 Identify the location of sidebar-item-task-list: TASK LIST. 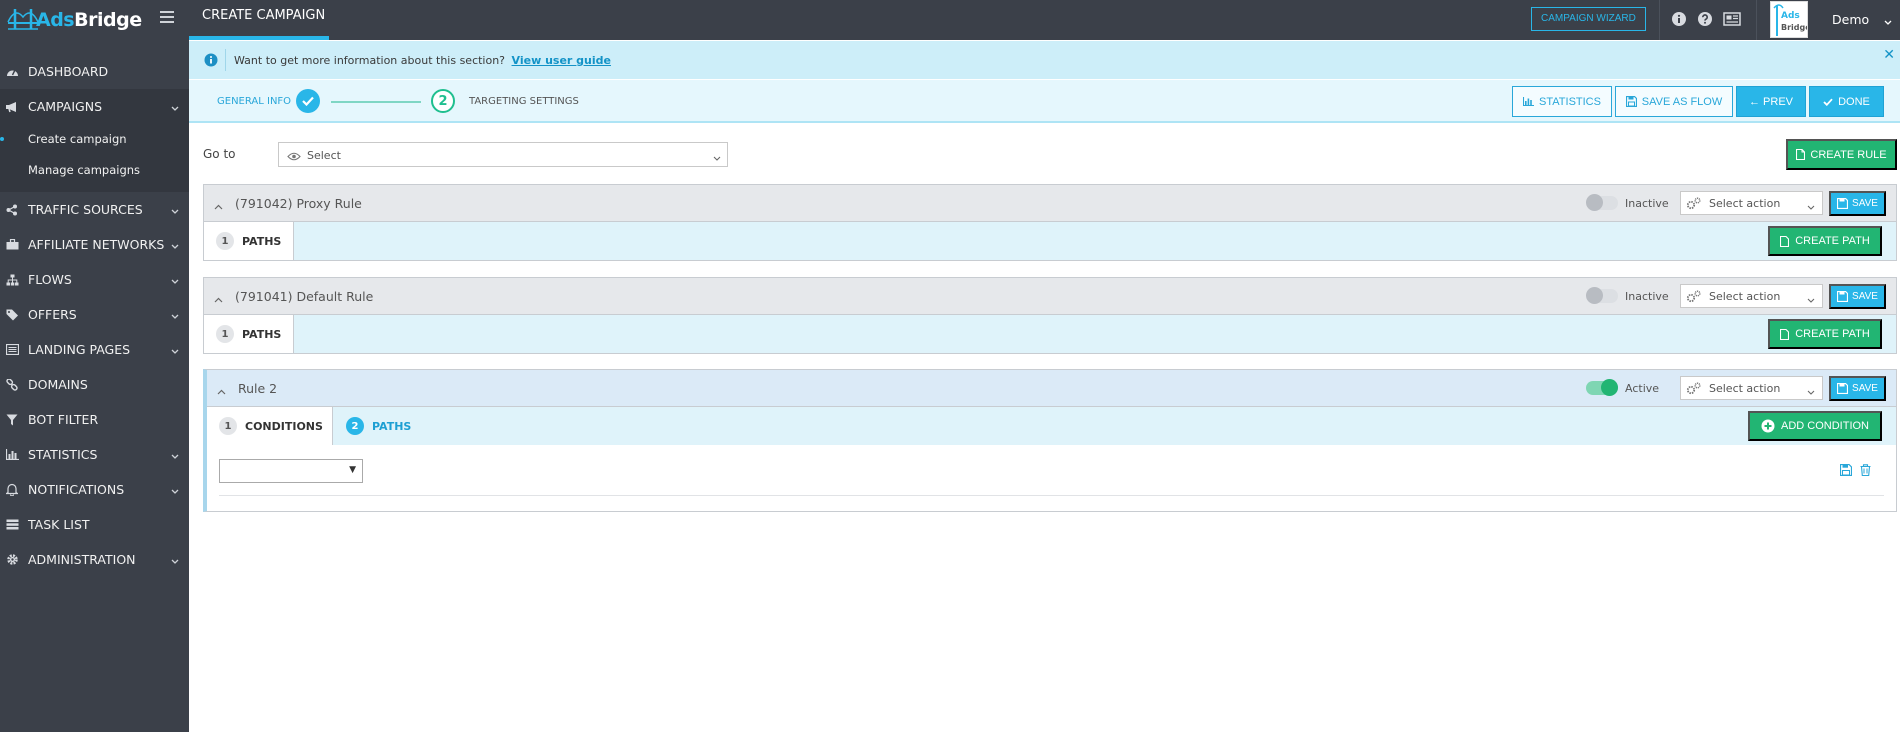
(94, 524).